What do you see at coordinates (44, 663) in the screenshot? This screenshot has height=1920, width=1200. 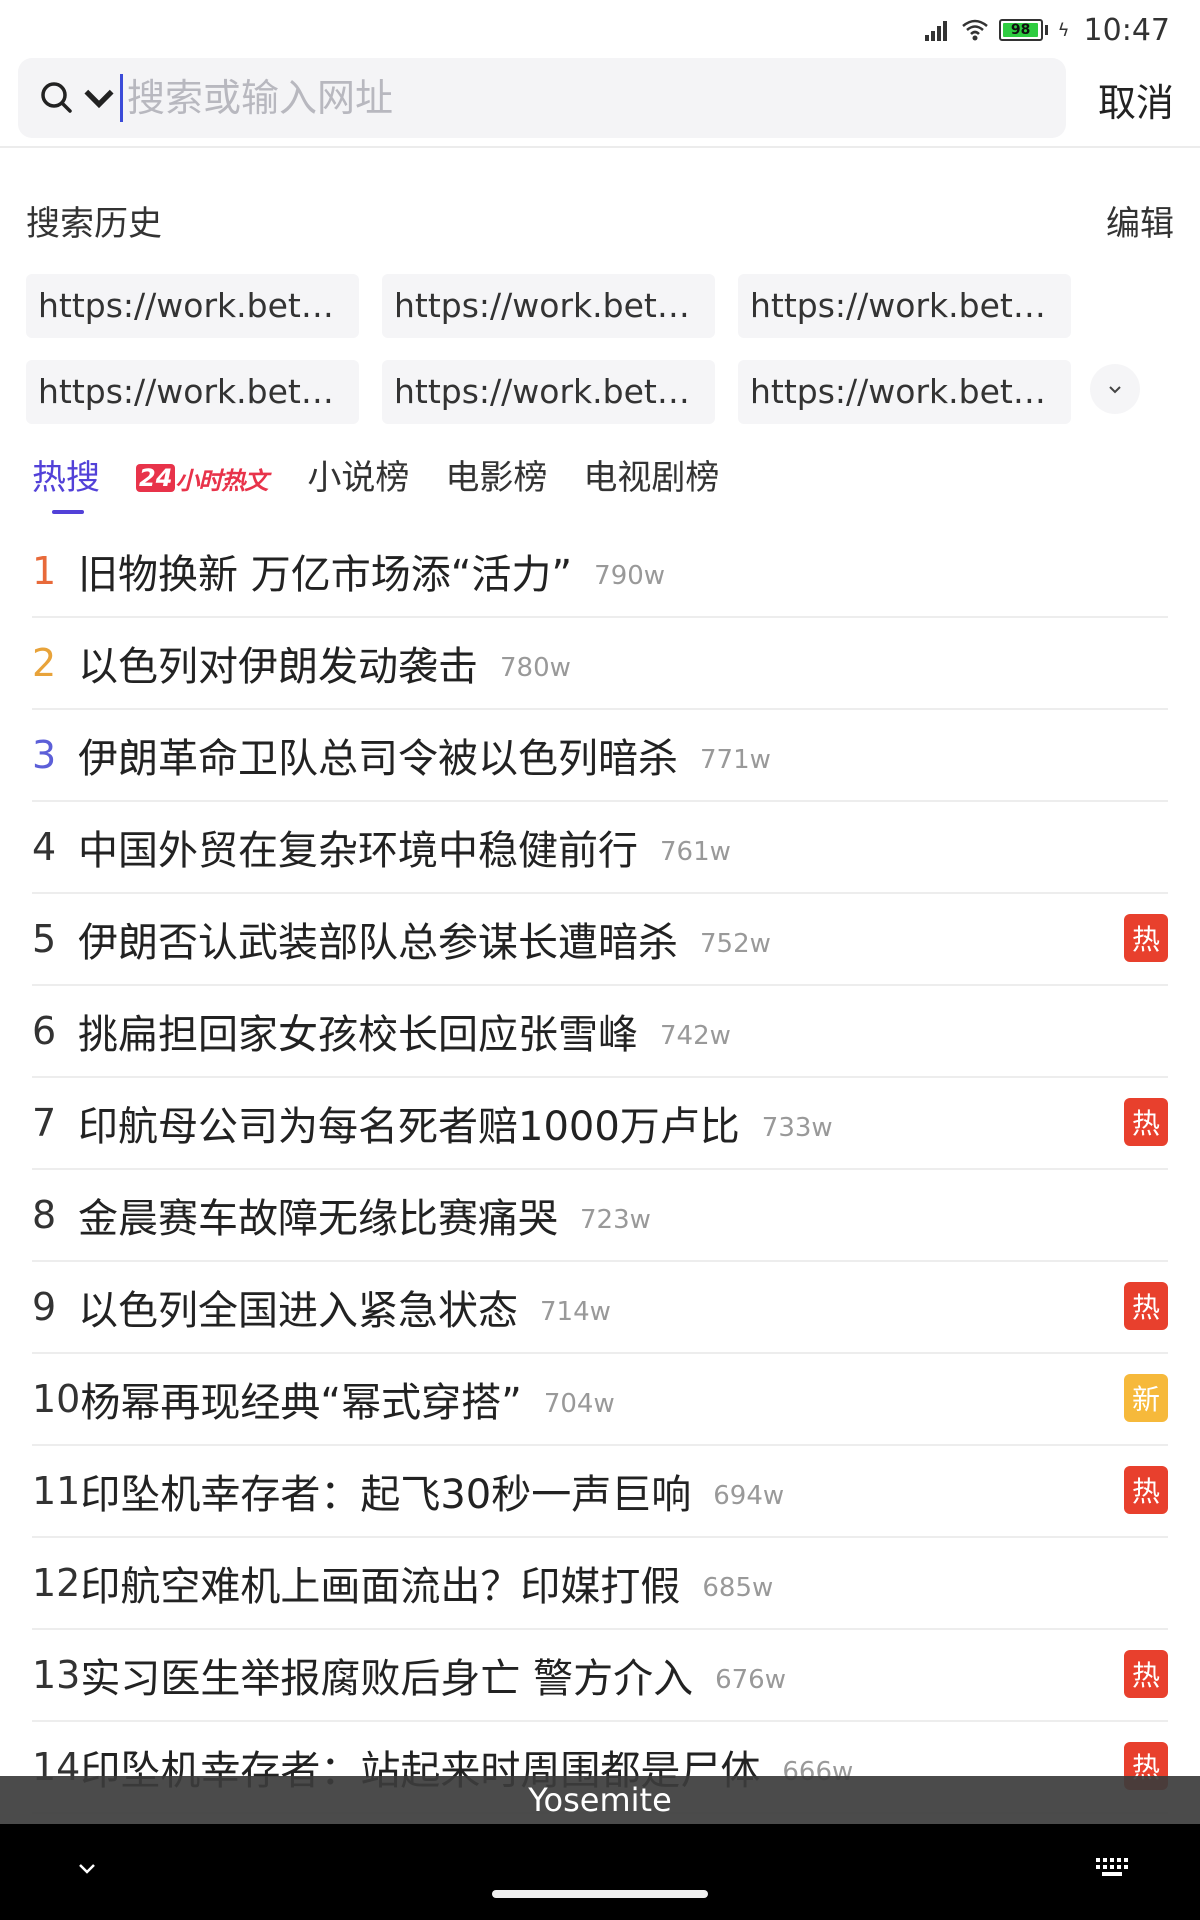 I see `hot-rank-number: 2` at bounding box center [44, 663].